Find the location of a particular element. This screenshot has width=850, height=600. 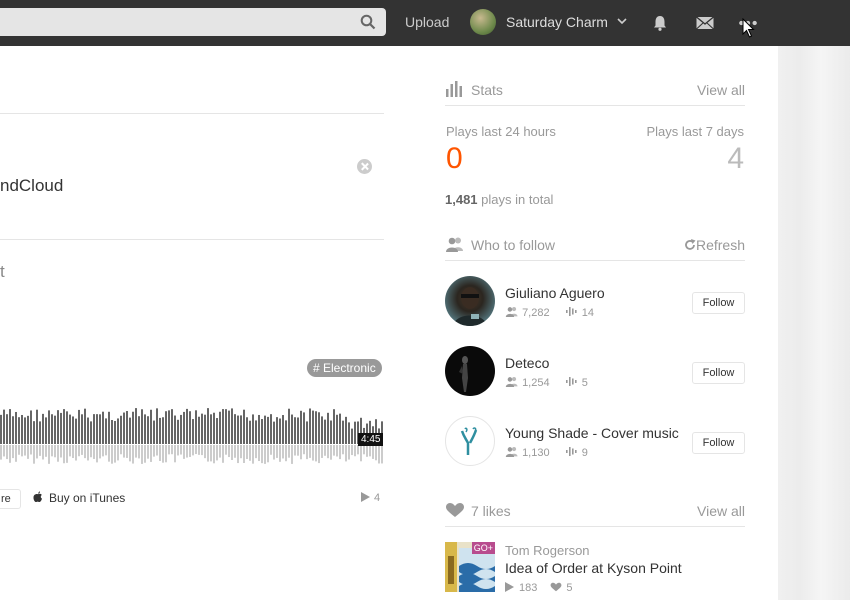

buy-on-itunes-link: Buy on iTunes is located at coordinates (79, 498).